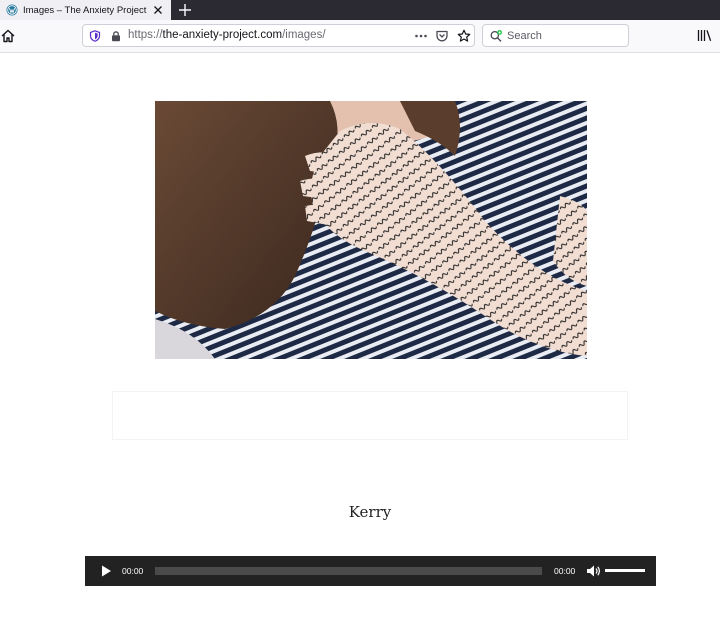  I want to click on home-icon, so click(8, 36).